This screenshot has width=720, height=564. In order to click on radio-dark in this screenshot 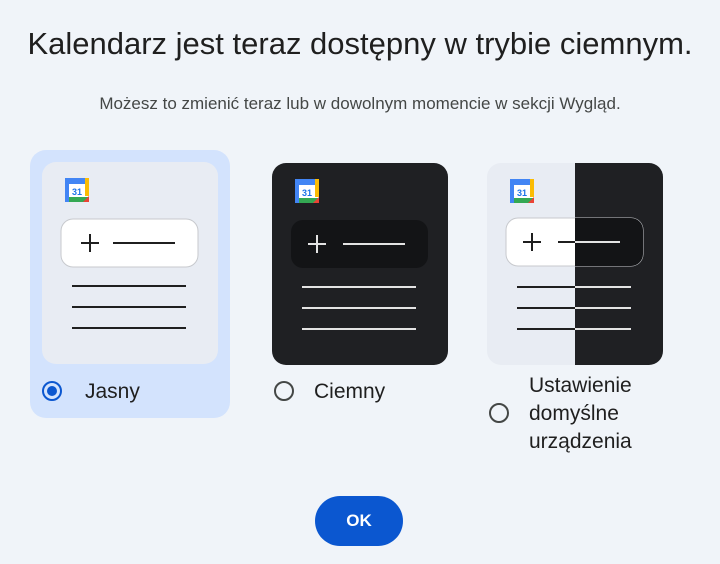, I will do `click(284, 391)`.